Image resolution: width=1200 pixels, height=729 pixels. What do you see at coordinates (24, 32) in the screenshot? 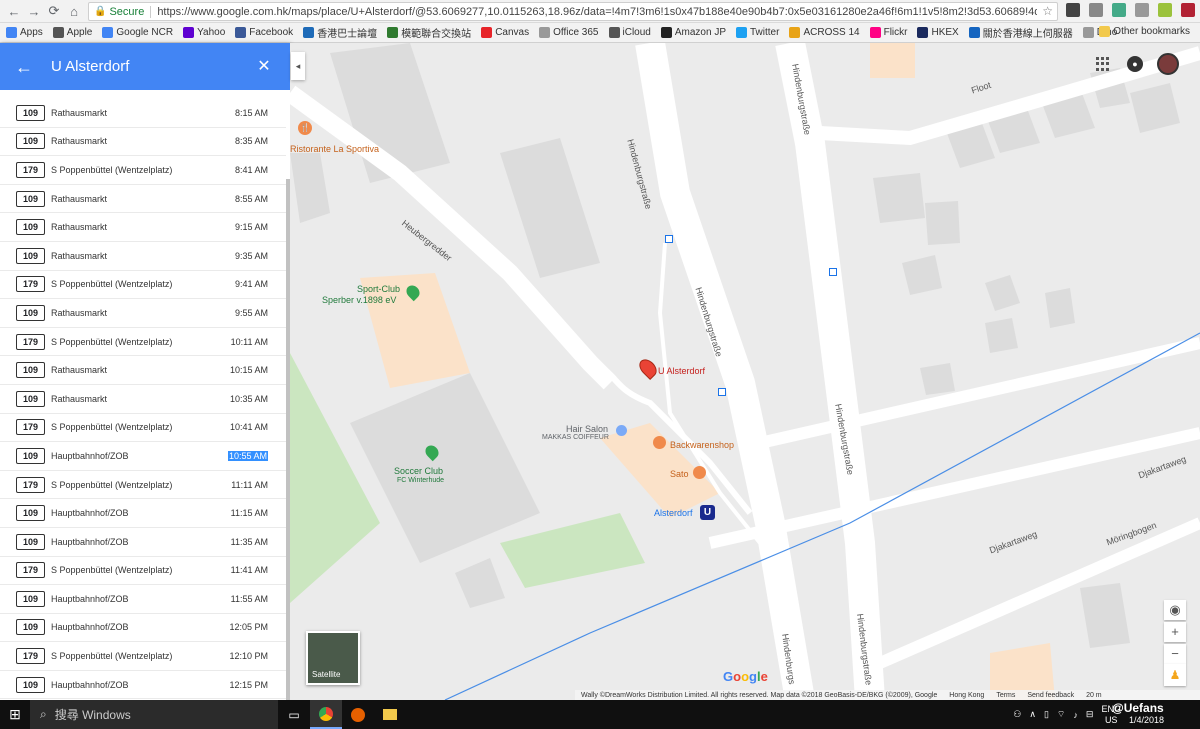
I see `bookmark-item: Apps` at bounding box center [24, 32].